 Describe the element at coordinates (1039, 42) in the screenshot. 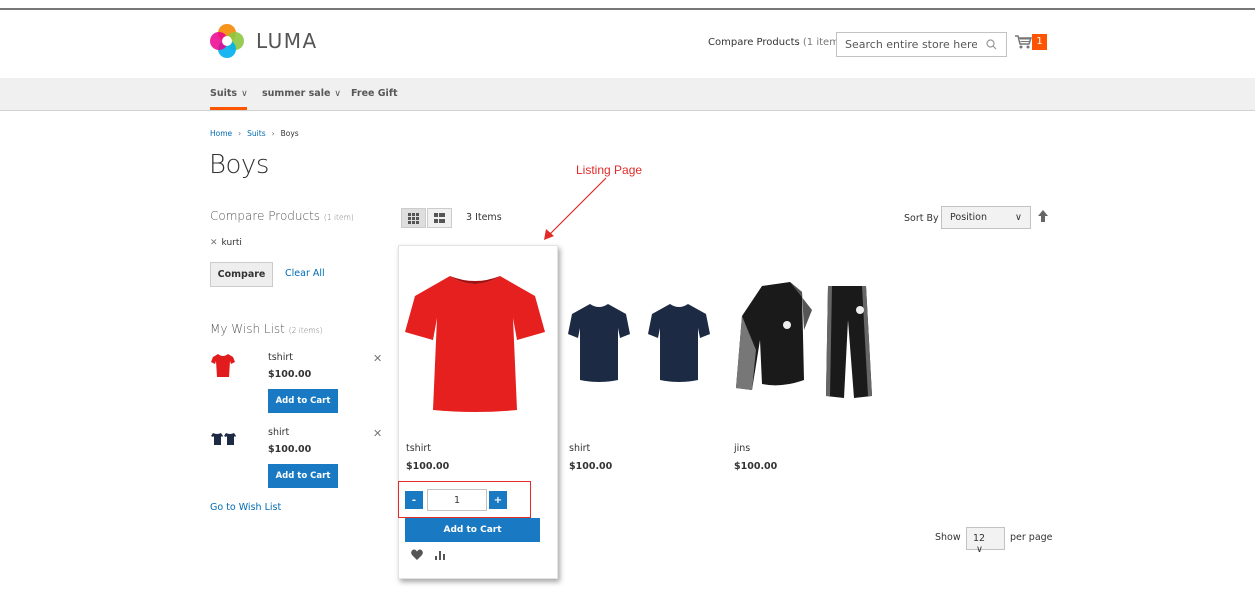

I see `cart-count-badge: 1` at that location.